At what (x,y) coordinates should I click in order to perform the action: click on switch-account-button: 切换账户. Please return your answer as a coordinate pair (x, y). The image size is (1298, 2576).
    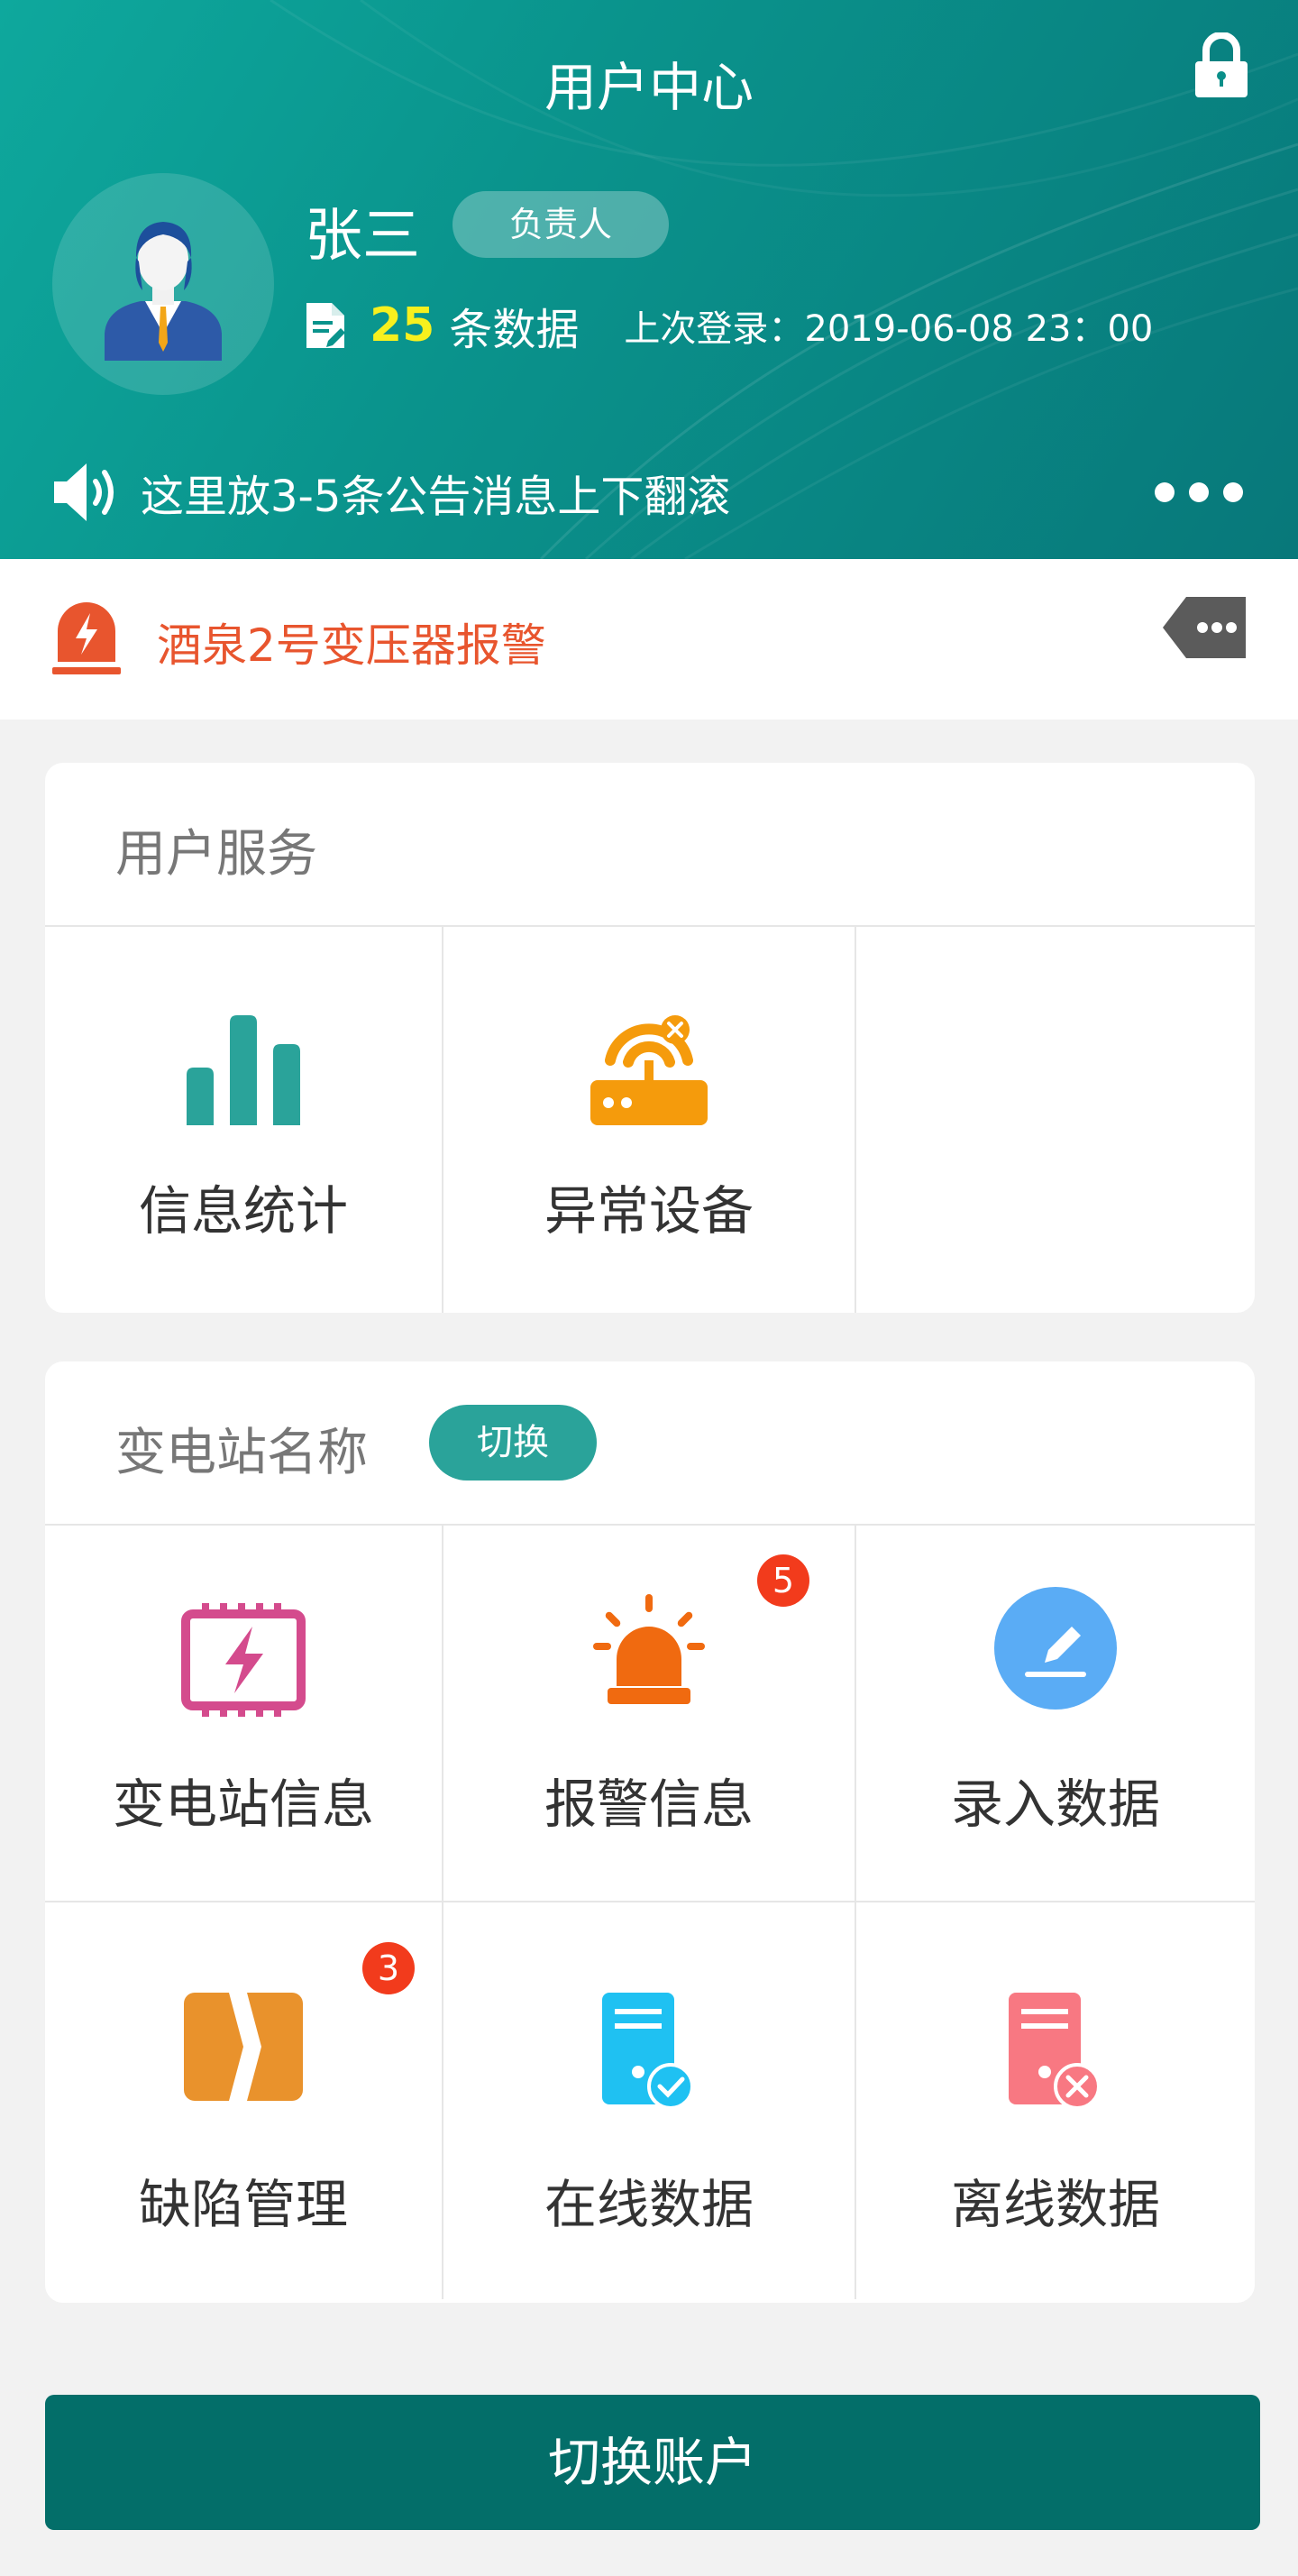
    Looking at the image, I should click on (652, 2462).